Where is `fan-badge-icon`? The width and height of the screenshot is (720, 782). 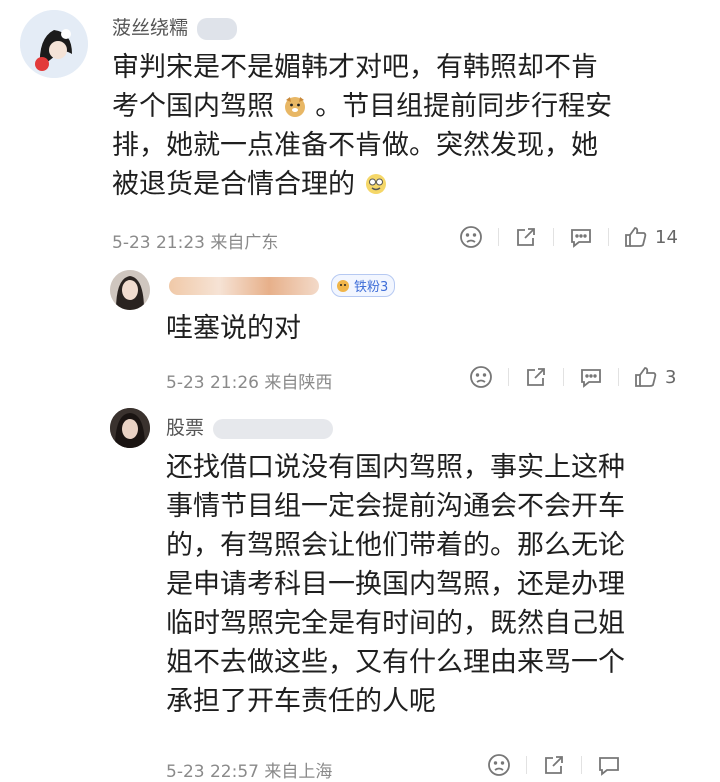 fan-badge-icon is located at coordinates (343, 285).